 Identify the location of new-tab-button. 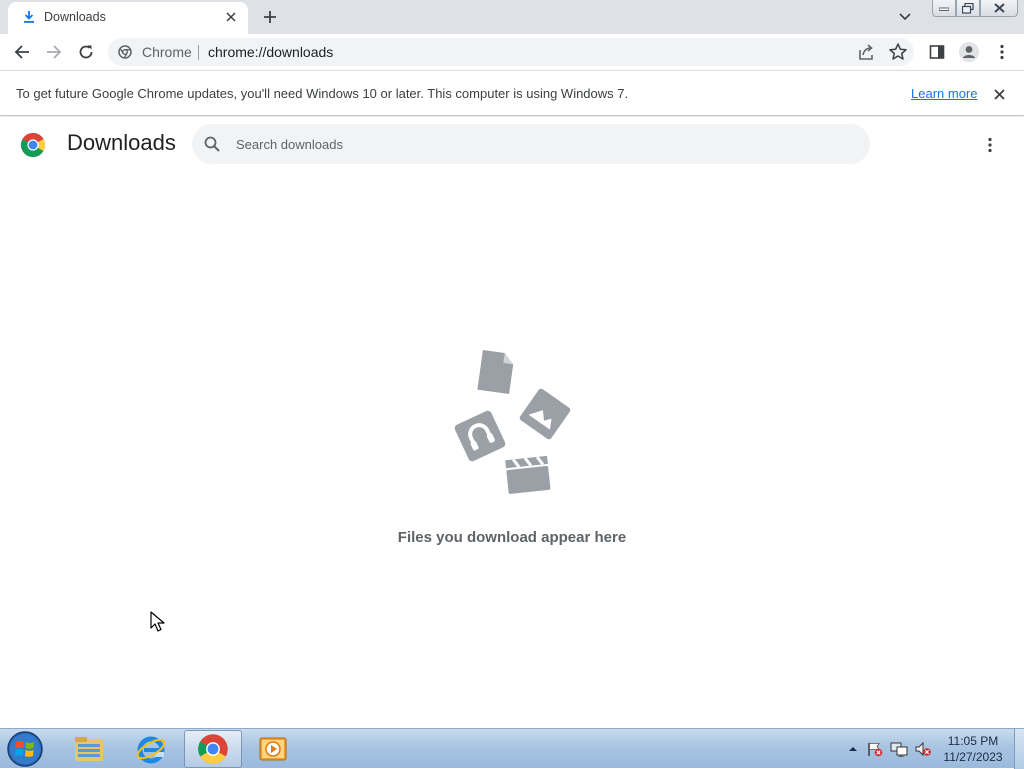
(270, 17).